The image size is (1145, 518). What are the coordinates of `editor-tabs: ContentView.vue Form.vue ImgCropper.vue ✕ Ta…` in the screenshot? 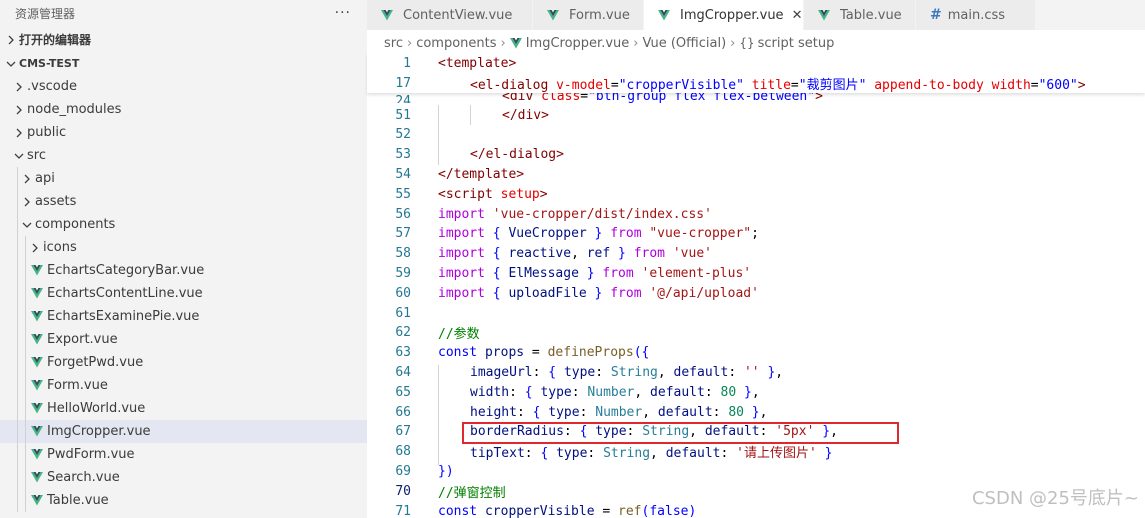 It's located at (756, 15).